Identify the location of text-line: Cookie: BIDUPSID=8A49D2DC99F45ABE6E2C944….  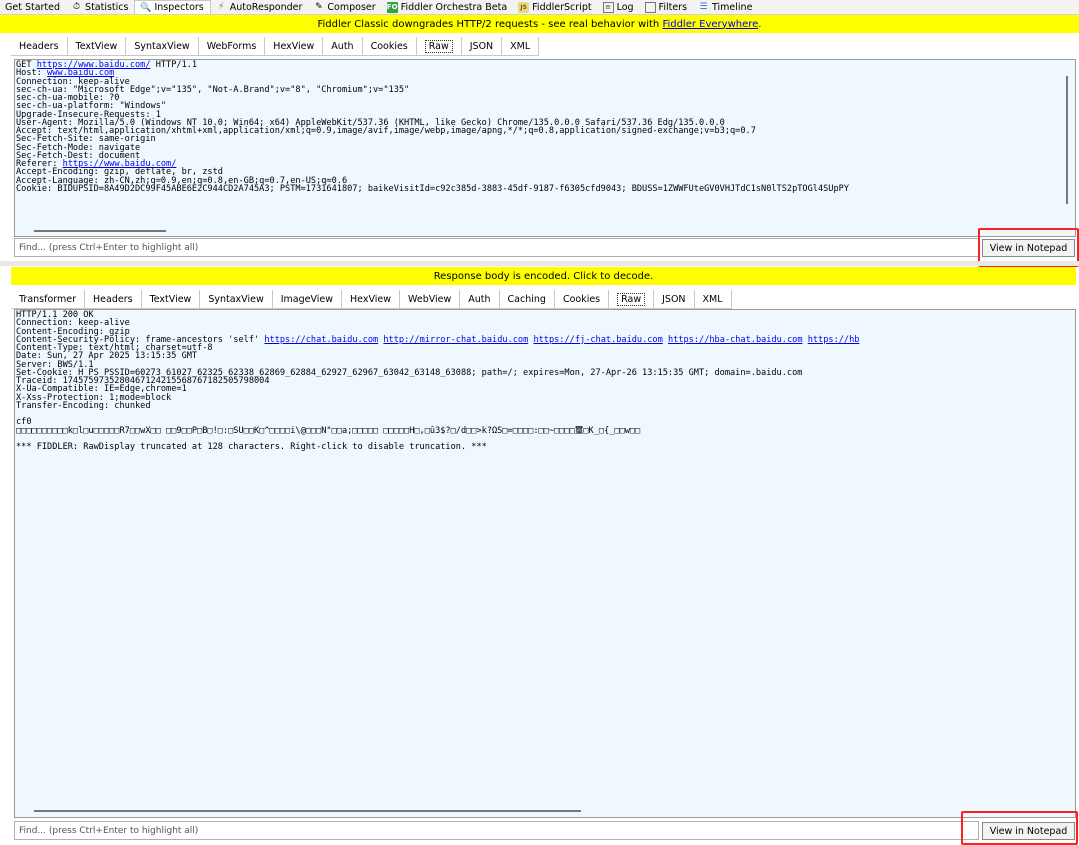
(545, 188).